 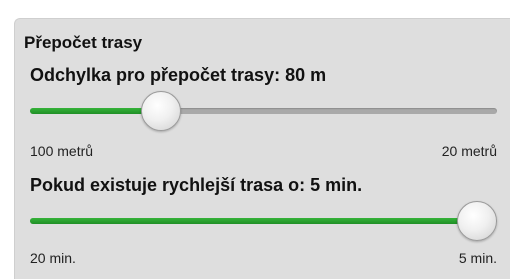 What do you see at coordinates (62, 151) in the screenshot?
I see `deviation-min-label: 100 metrů` at bounding box center [62, 151].